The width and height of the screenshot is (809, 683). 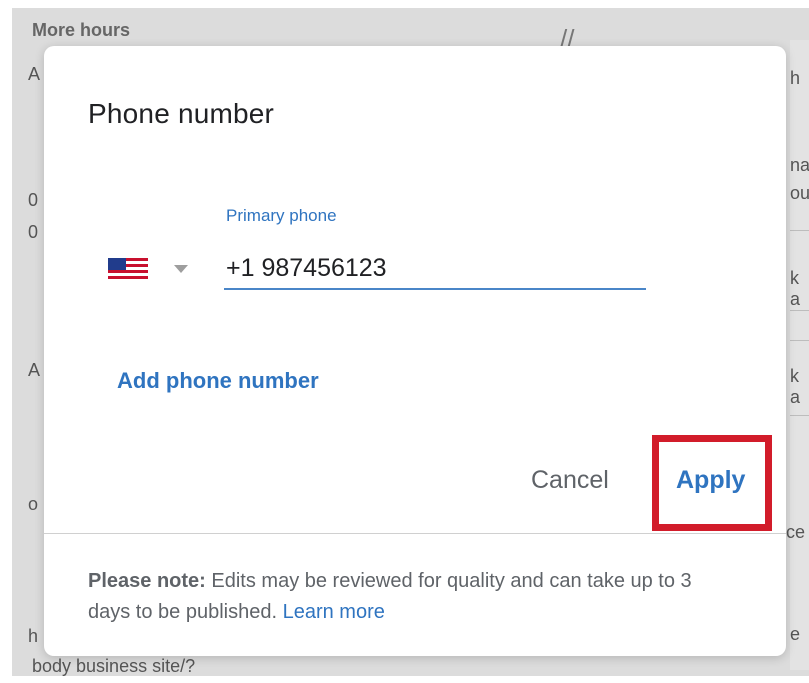 What do you see at coordinates (799, 165) in the screenshot?
I see `background-fragment: na` at bounding box center [799, 165].